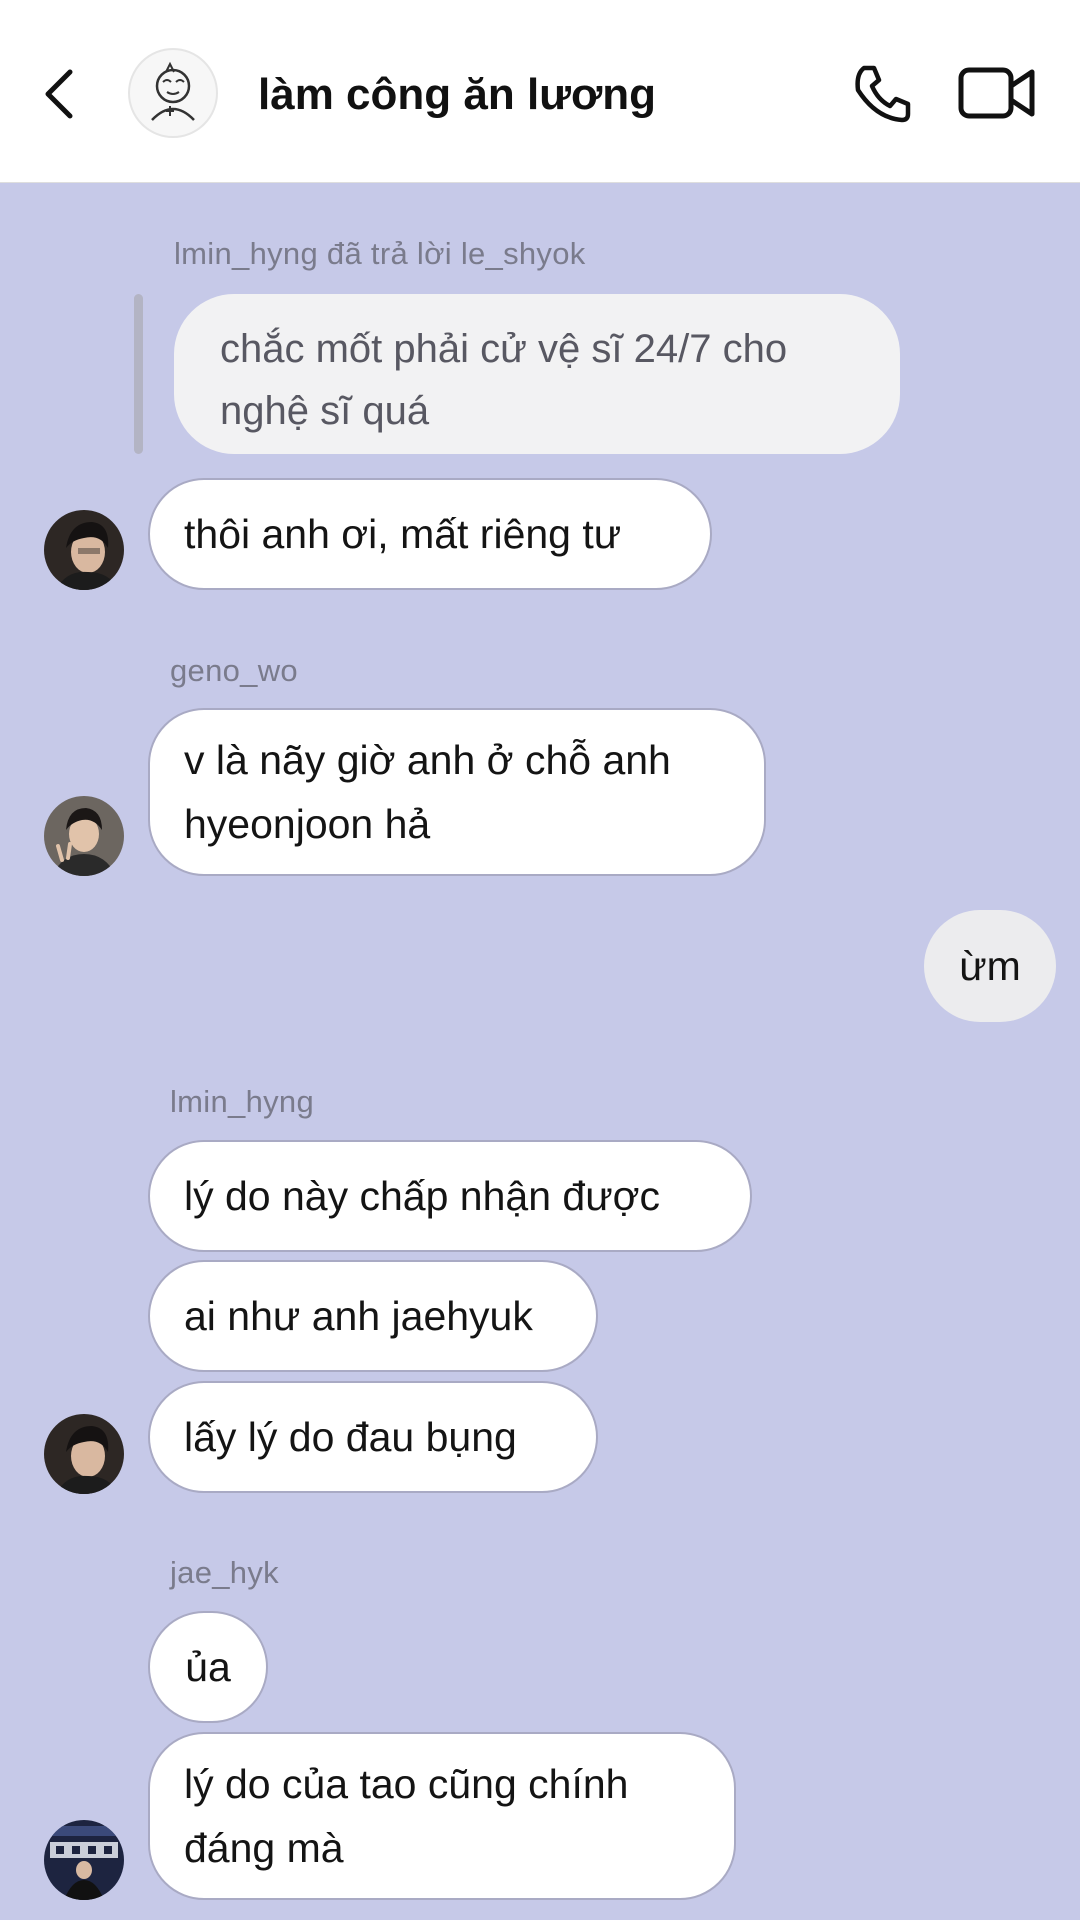 This screenshot has height=1920, width=1080. What do you see at coordinates (208, 1667) in the screenshot?
I see `message-bubble: ủa` at bounding box center [208, 1667].